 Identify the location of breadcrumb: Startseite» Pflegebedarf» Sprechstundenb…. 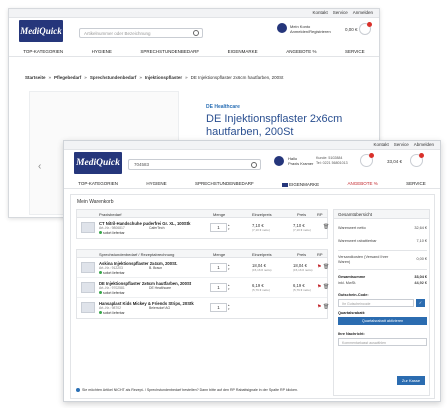
(154, 77).